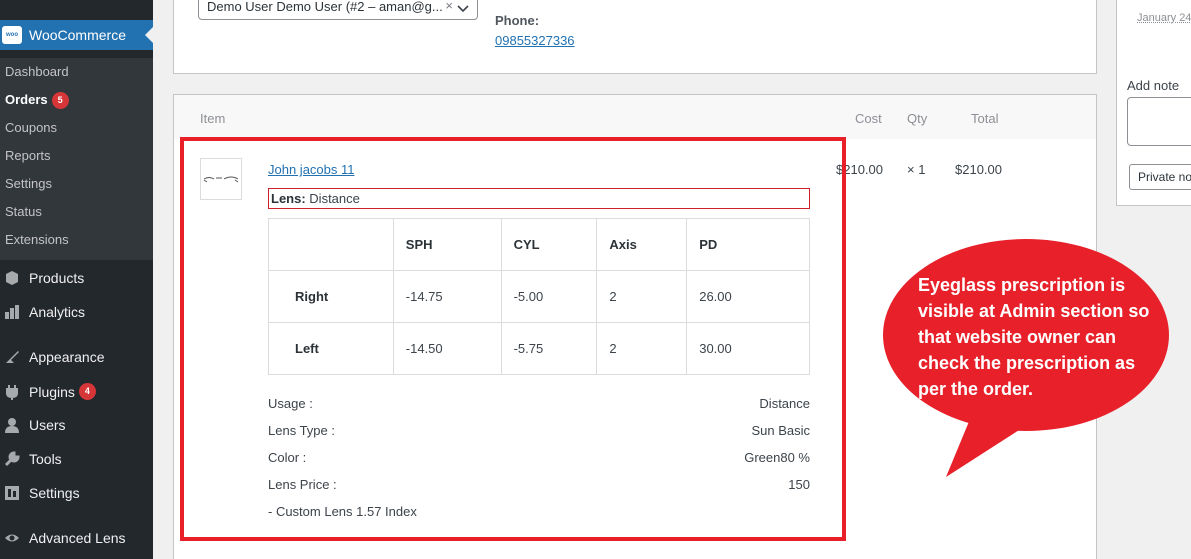 The height and width of the screenshot is (559, 1191). Describe the element at coordinates (12, 278) in the screenshot. I see `products-icon` at that location.